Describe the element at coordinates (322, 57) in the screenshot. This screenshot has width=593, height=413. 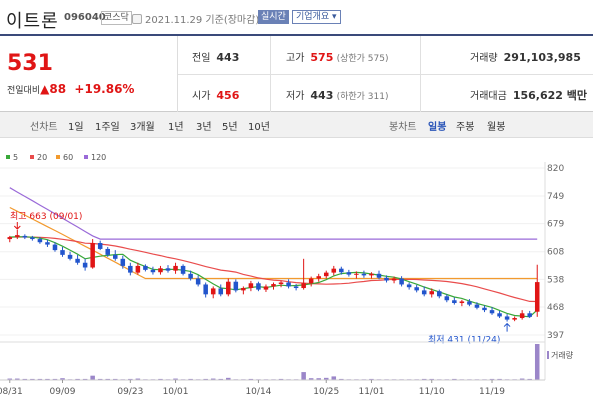
I see `high-value: 575` at that location.